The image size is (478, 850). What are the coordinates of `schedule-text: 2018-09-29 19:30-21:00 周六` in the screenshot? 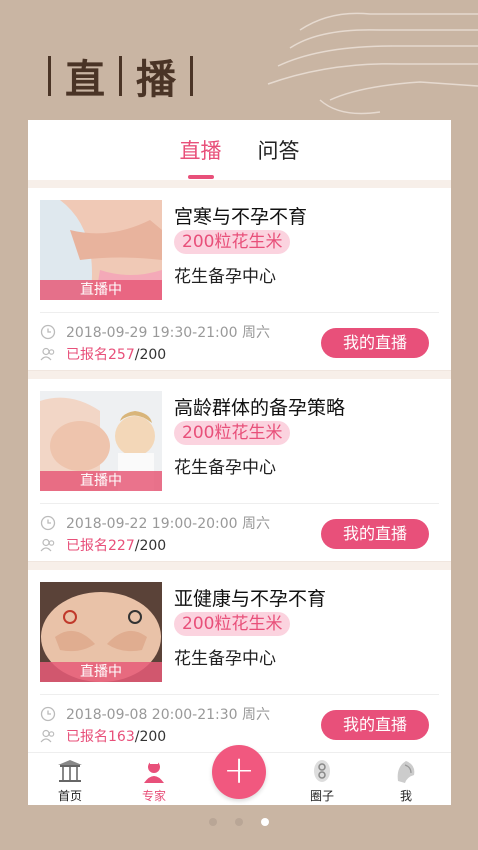 It's located at (168, 333).